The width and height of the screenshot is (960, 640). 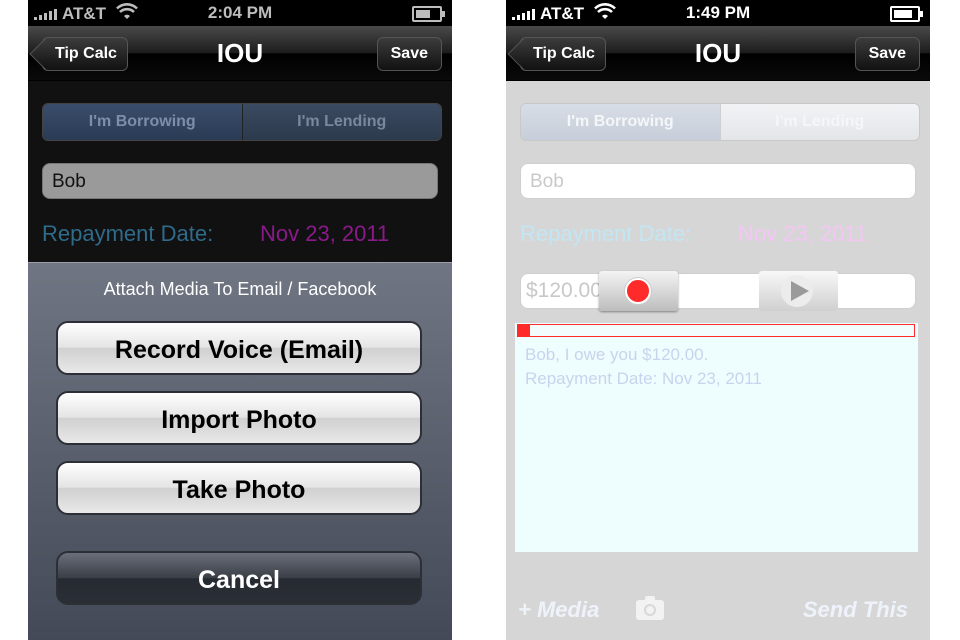 I want to click on status-bar: AT&T 1:49 PM, so click(x=718, y=13).